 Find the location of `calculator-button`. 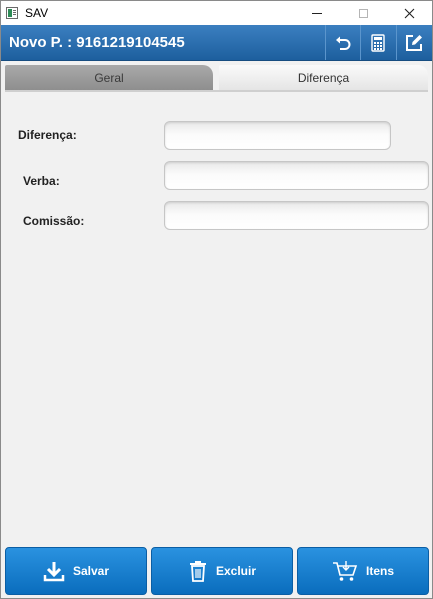

calculator-button is located at coordinates (377, 42).